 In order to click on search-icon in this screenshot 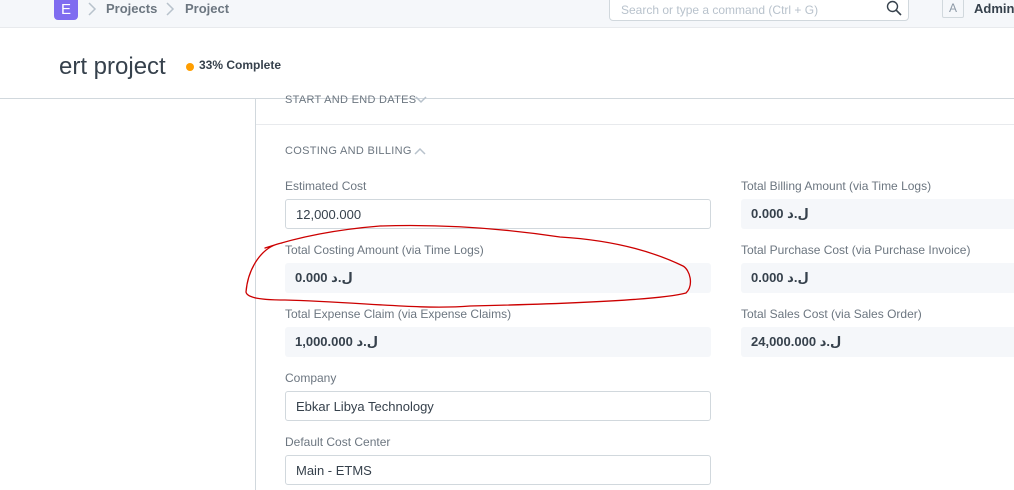, I will do `click(894, 8)`.